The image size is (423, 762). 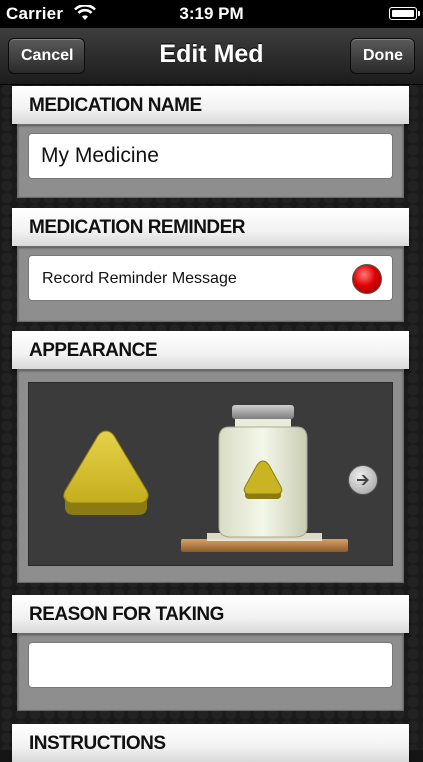 I want to click on clock: 3:19 PM, so click(x=211, y=13).